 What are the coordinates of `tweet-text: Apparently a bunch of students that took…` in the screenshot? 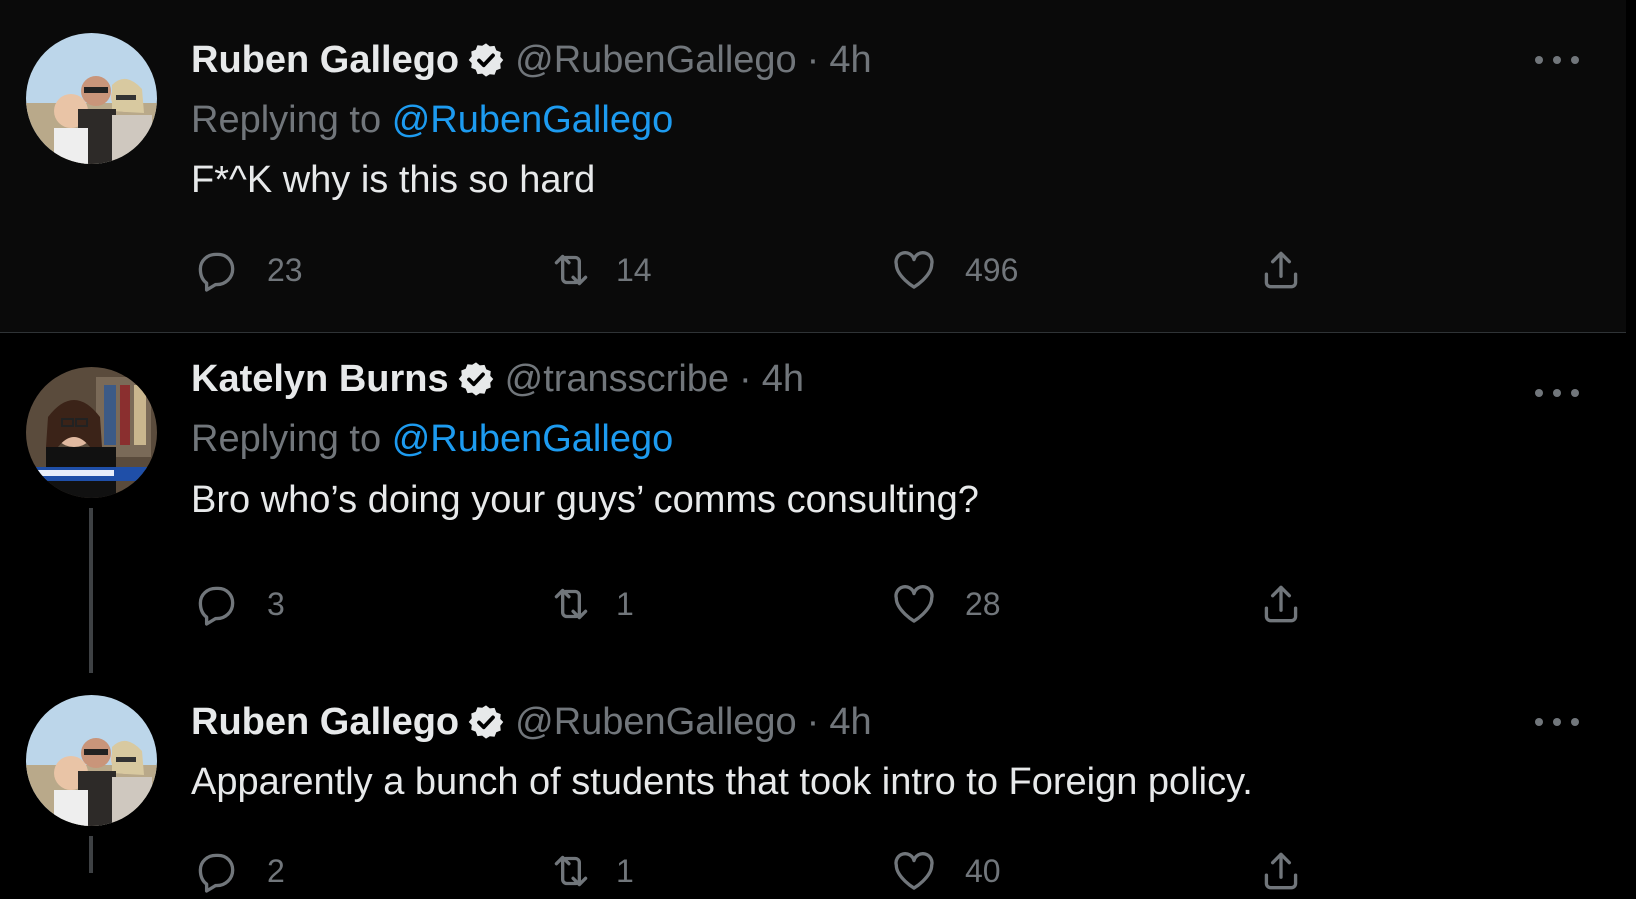 It's located at (722, 782).